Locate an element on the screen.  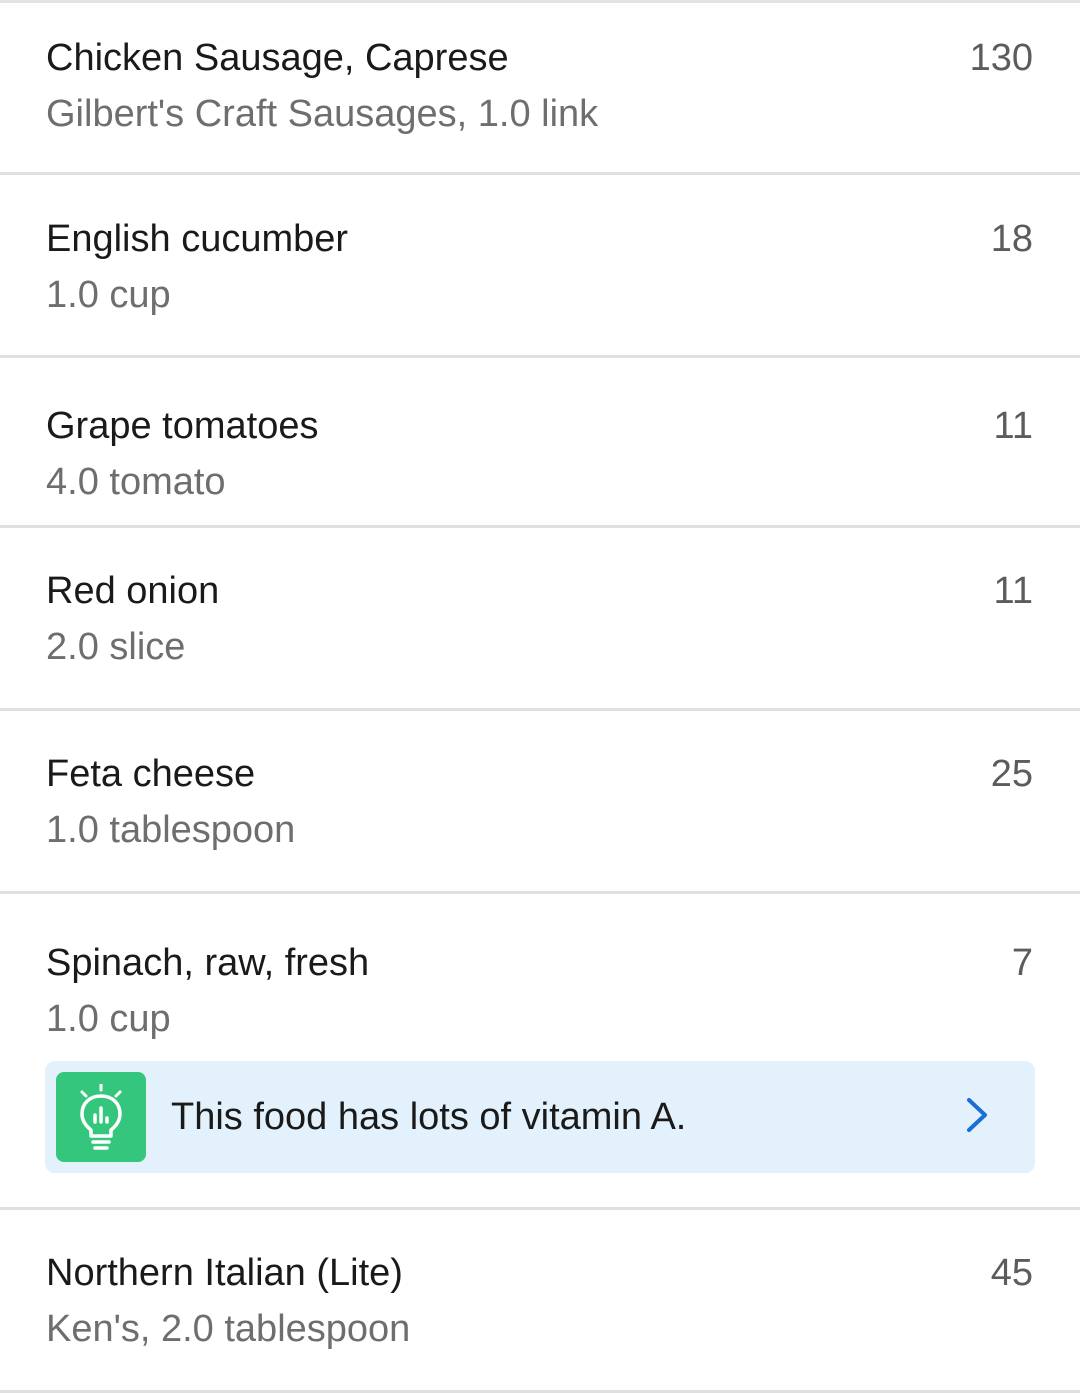
food-name: Northern Italian (Lite) is located at coordinates (224, 1273).